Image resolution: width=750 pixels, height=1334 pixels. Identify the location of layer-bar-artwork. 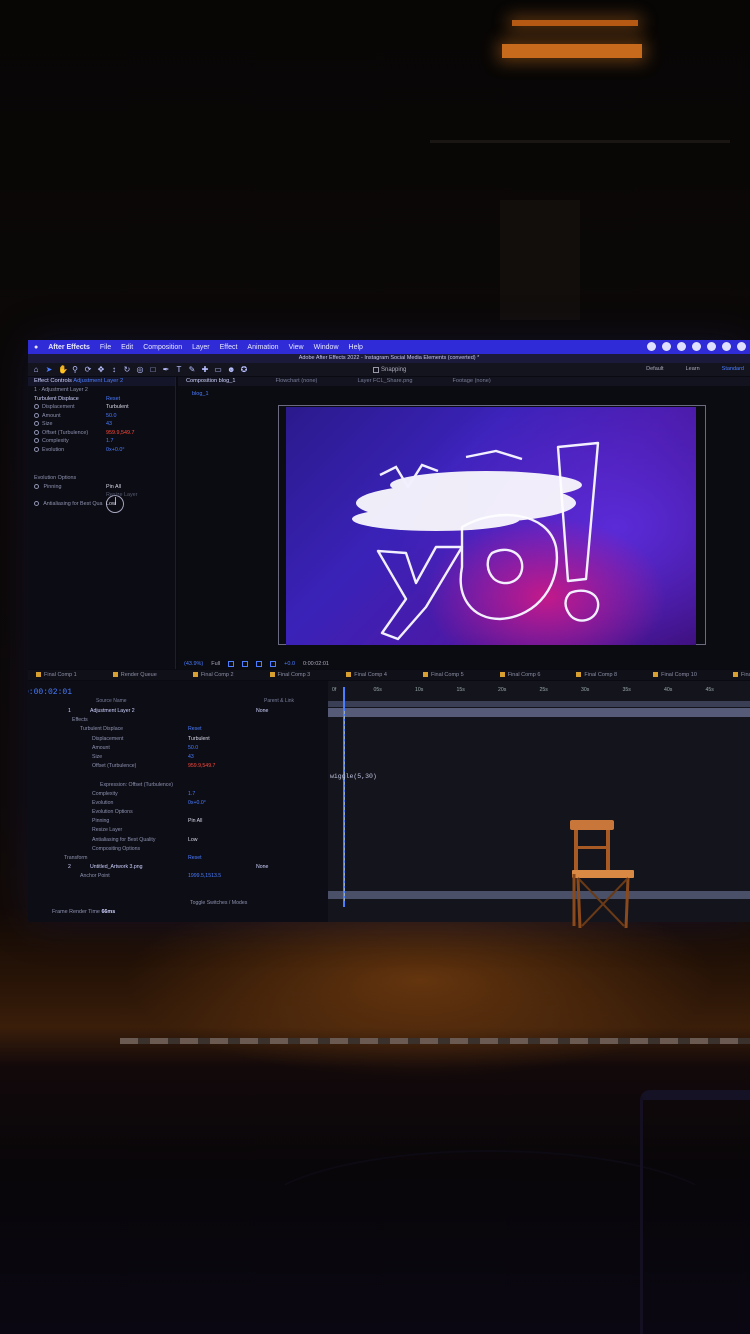
(539, 895).